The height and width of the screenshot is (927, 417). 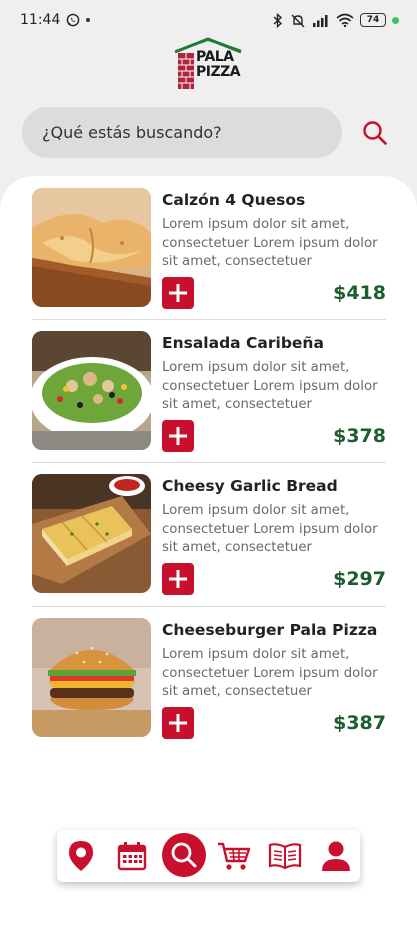 I want to click on product-name: Cheesy Garlic Bread, so click(x=250, y=486).